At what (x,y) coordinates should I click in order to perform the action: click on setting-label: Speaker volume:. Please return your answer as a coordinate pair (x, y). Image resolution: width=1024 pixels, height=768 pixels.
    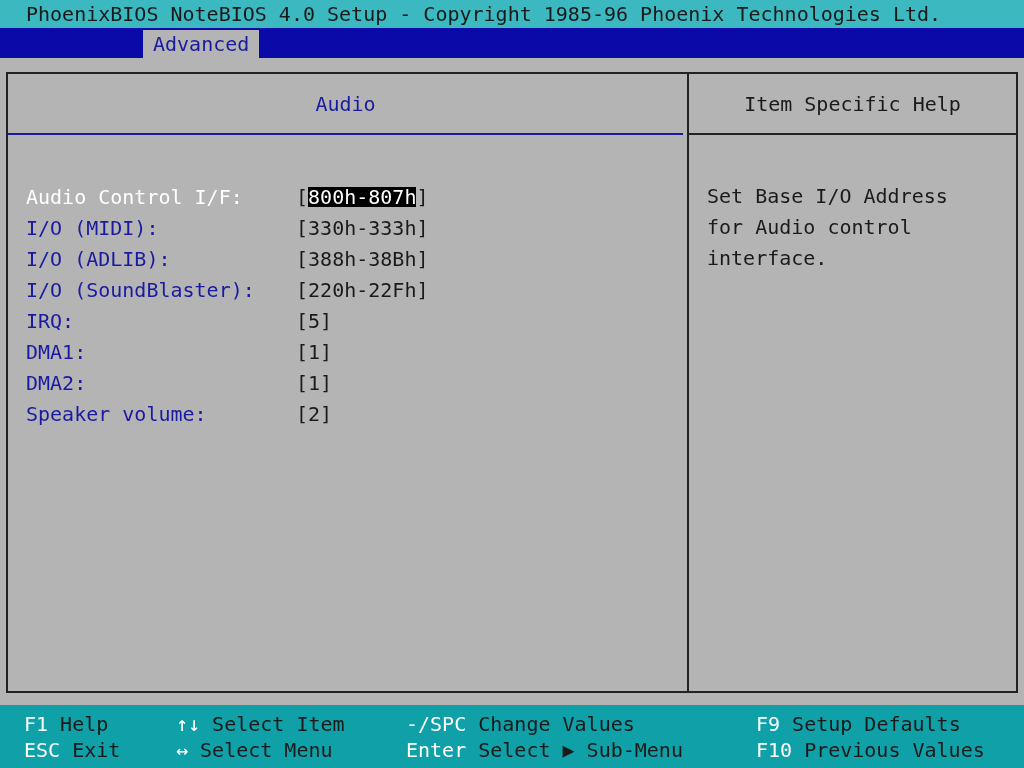
    Looking at the image, I should click on (161, 413).